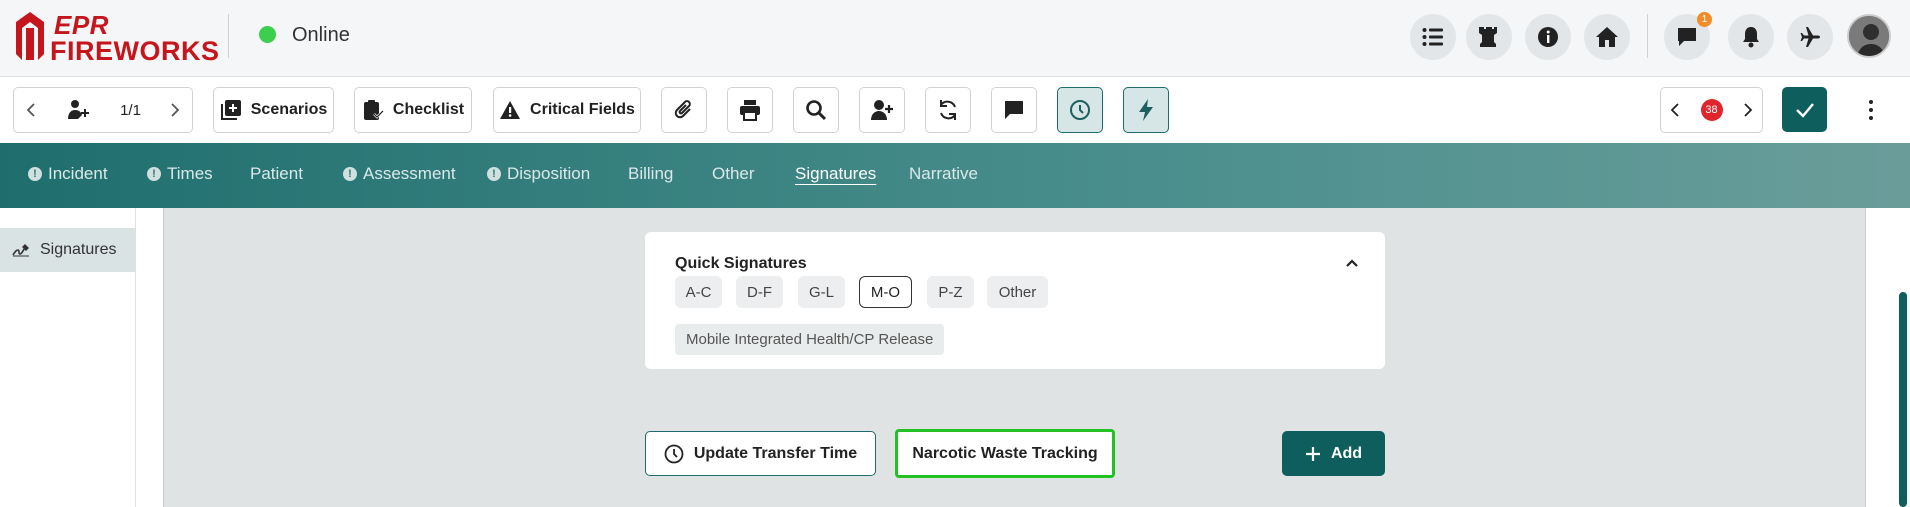 This screenshot has height=507, width=1910. I want to click on tab-label: Signatures, so click(836, 173).